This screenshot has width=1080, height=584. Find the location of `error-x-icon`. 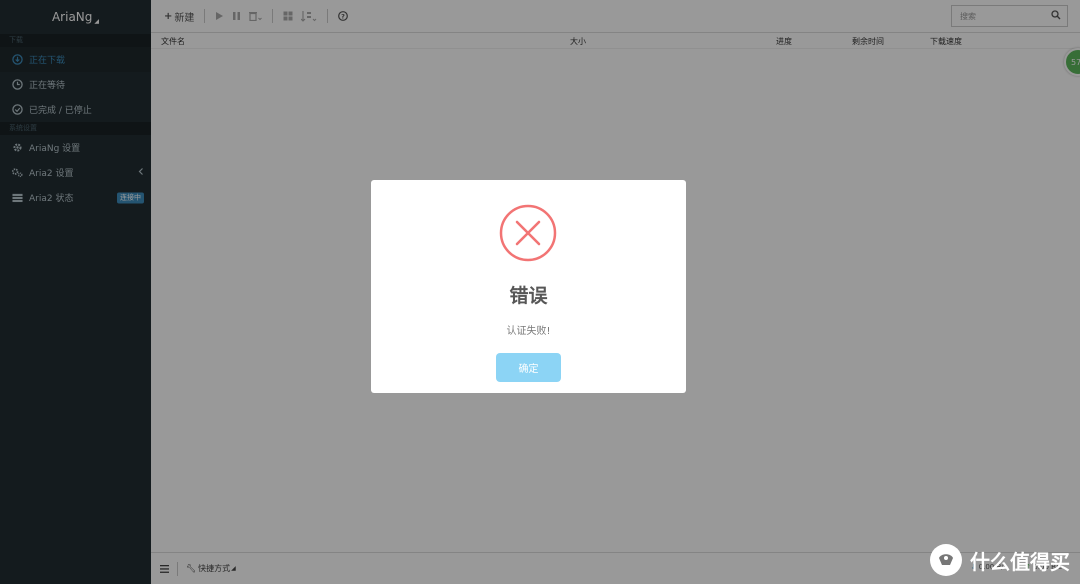

error-x-icon is located at coordinates (528, 233).